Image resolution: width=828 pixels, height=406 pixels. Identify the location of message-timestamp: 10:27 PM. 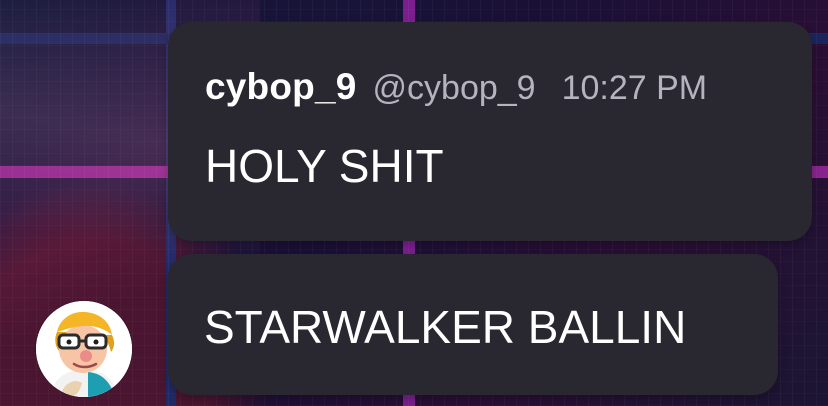
(634, 88).